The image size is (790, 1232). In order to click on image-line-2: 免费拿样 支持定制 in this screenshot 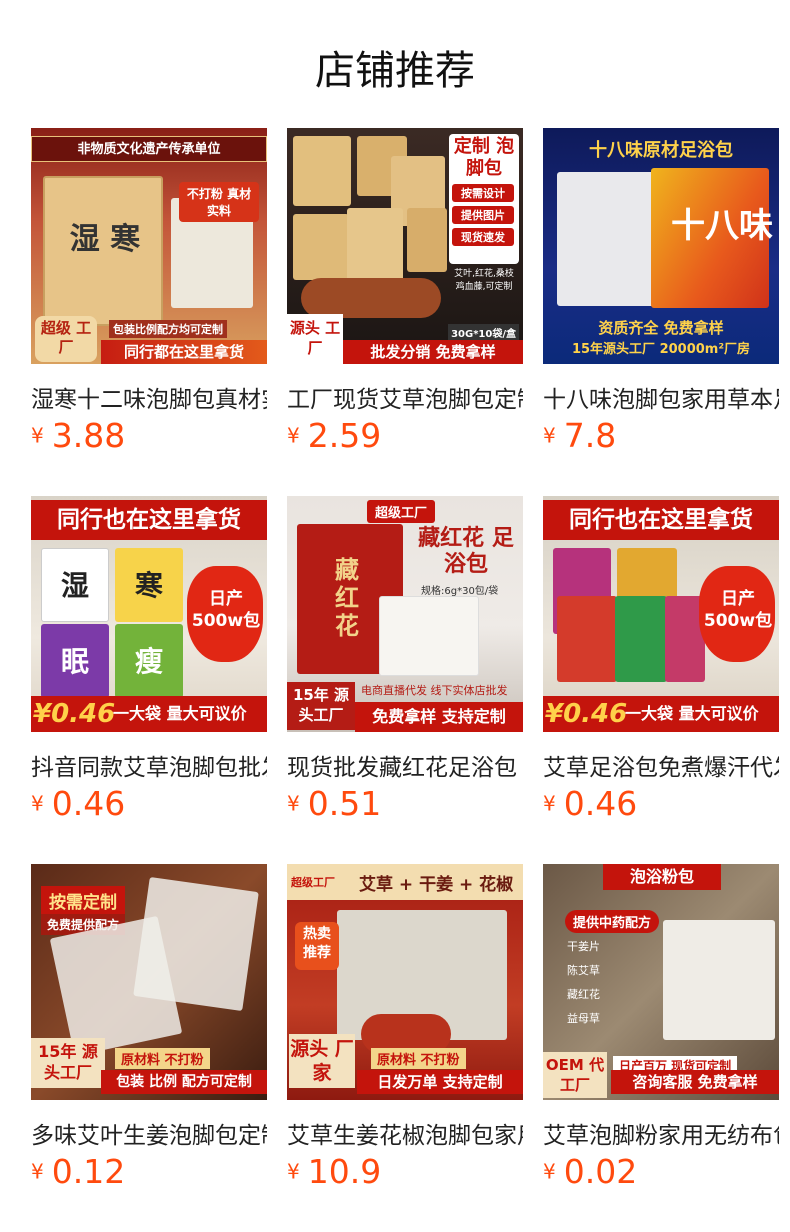, I will do `click(439, 717)`.